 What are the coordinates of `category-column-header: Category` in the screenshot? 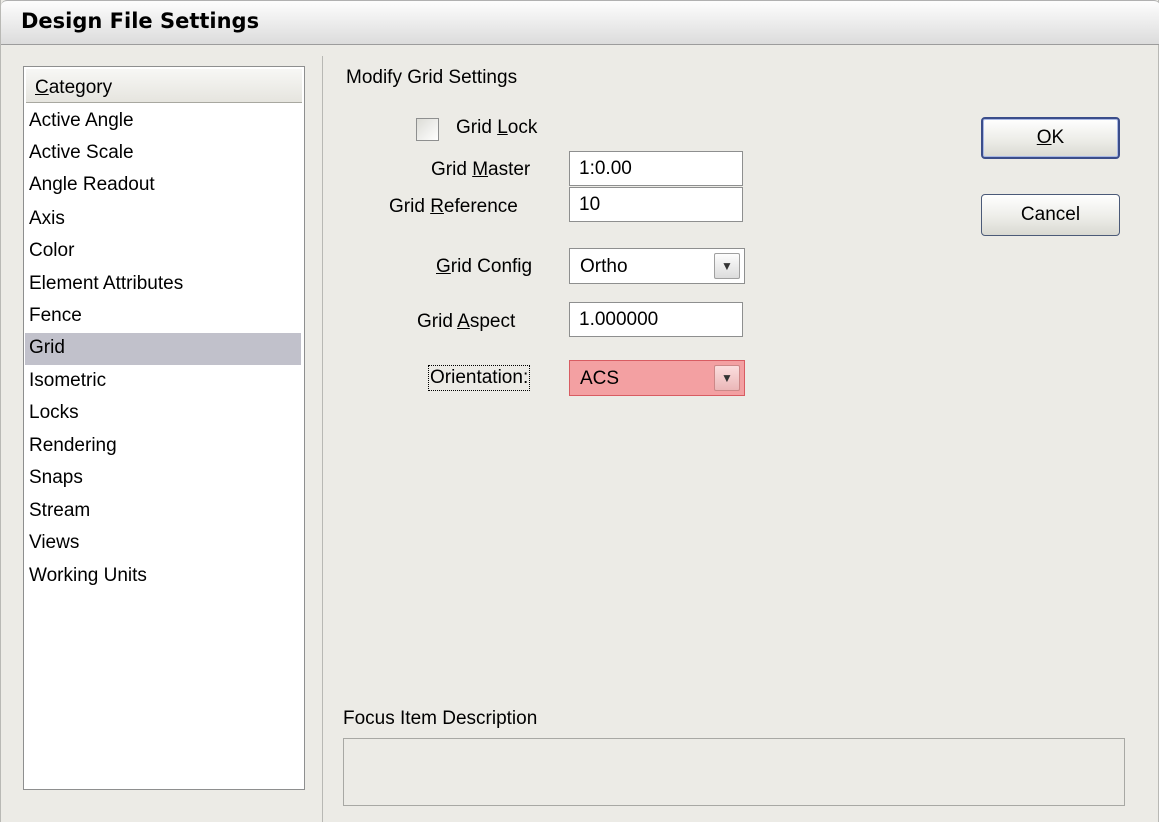 It's located at (164, 86).